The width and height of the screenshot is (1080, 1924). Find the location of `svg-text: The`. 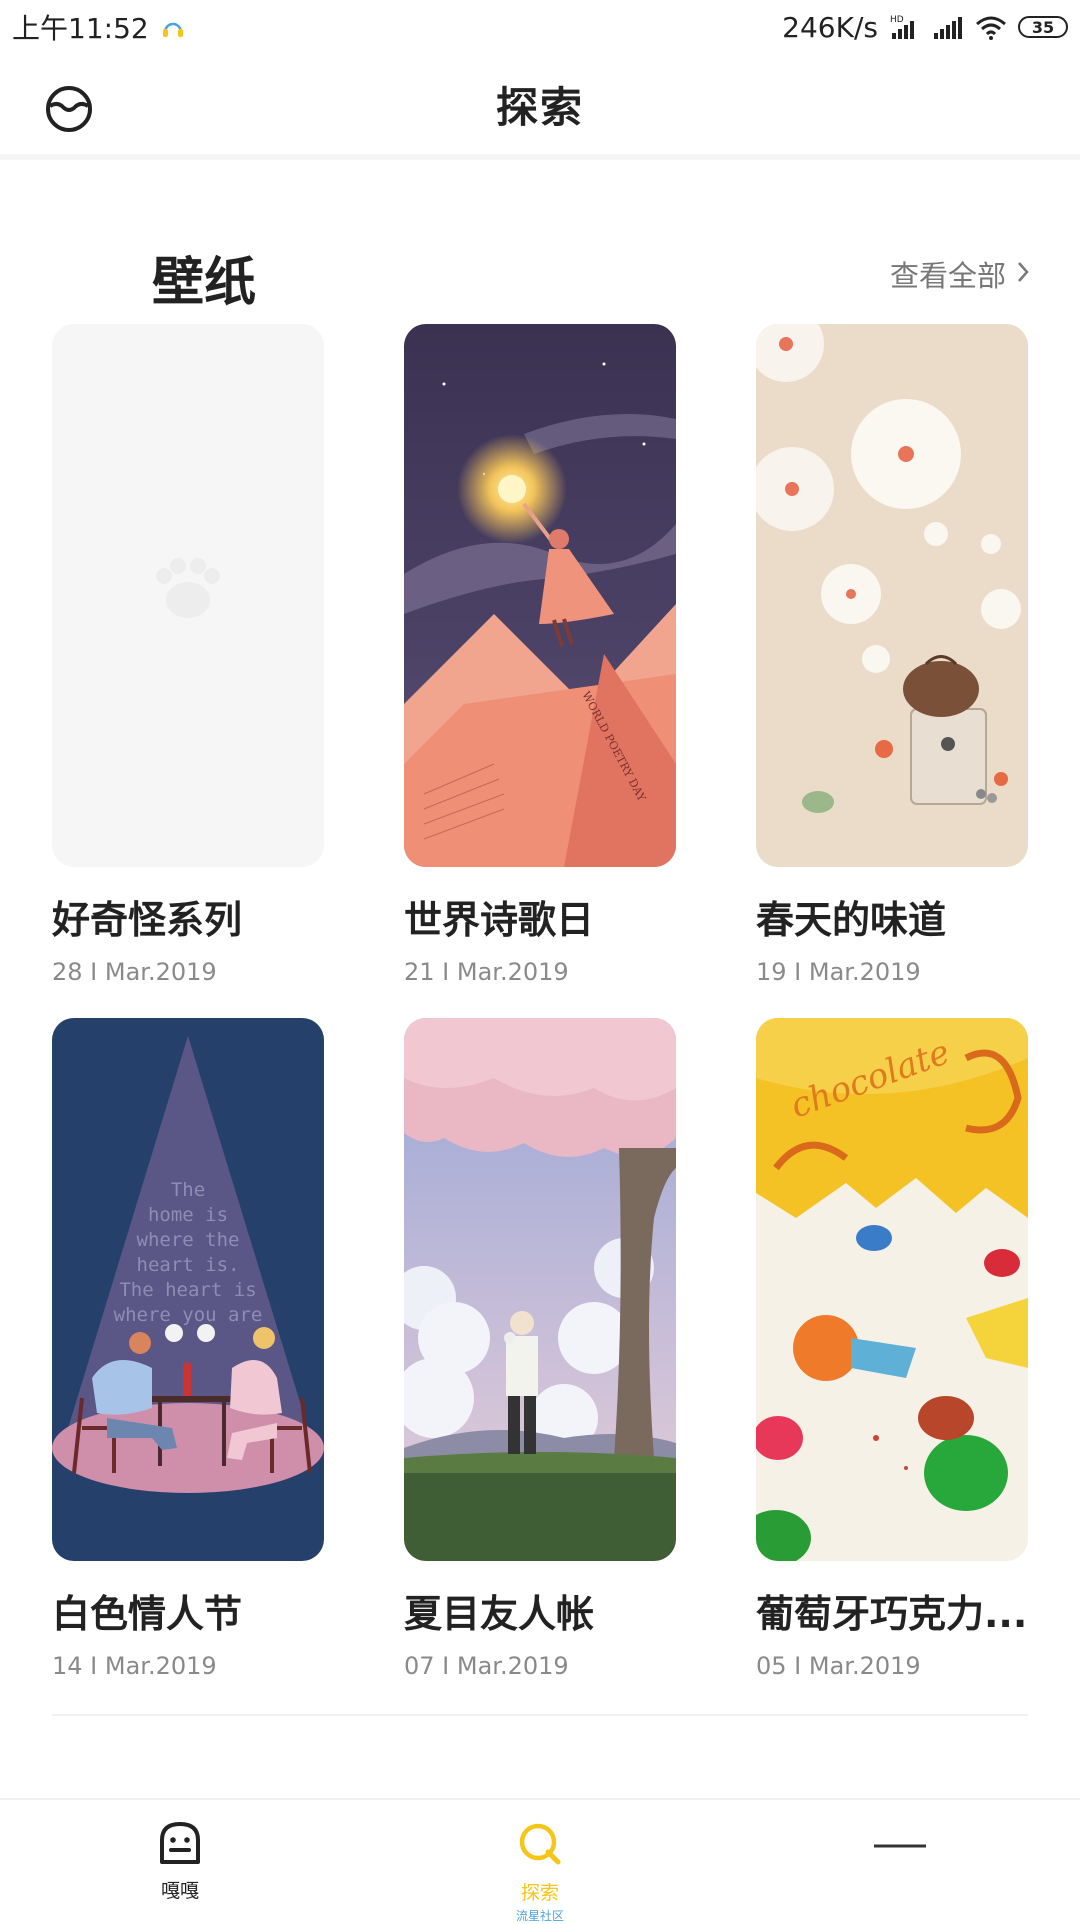

svg-text: The is located at coordinates (188, 1190).